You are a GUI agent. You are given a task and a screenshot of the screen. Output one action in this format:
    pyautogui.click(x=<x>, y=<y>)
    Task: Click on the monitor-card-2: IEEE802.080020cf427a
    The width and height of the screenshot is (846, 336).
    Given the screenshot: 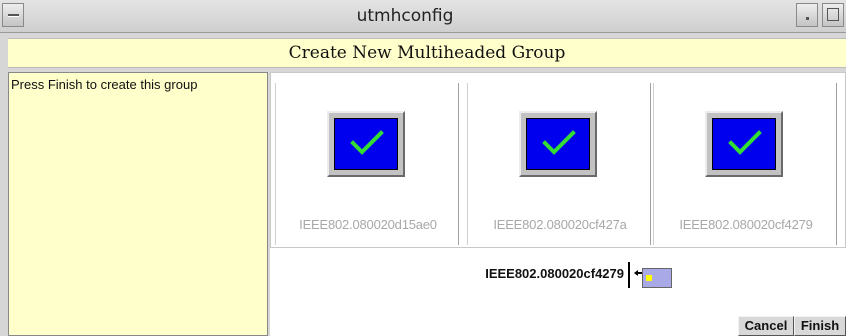 What is the action you would take?
    pyautogui.click(x=559, y=164)
    